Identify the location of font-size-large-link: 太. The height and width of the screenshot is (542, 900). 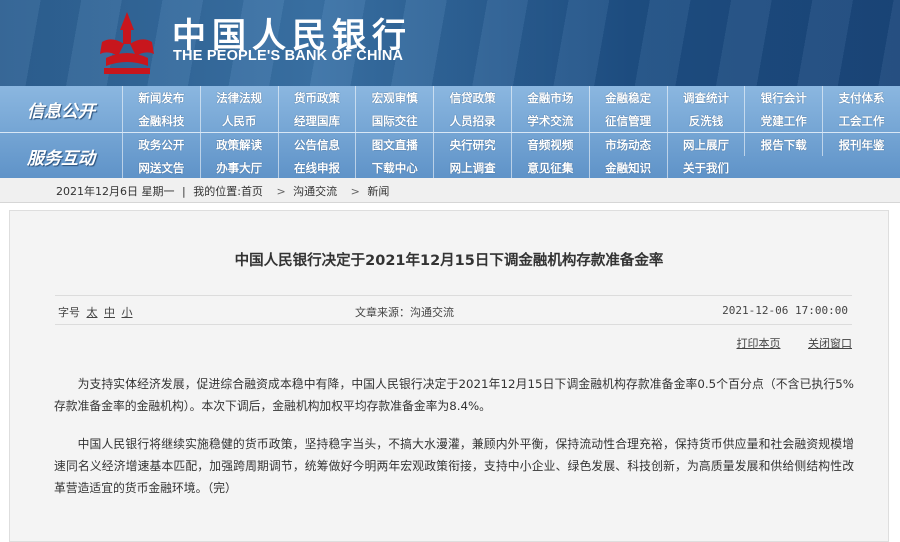
(92, 312).